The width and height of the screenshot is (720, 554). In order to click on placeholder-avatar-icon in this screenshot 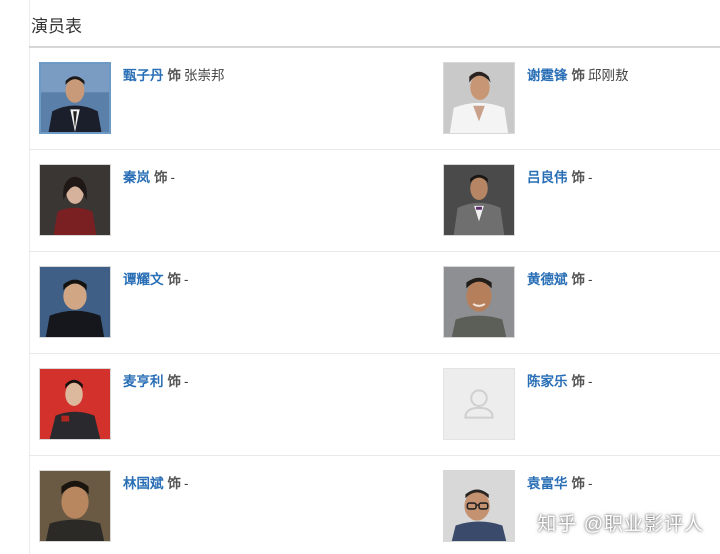, I will do `click(479, 404)`.